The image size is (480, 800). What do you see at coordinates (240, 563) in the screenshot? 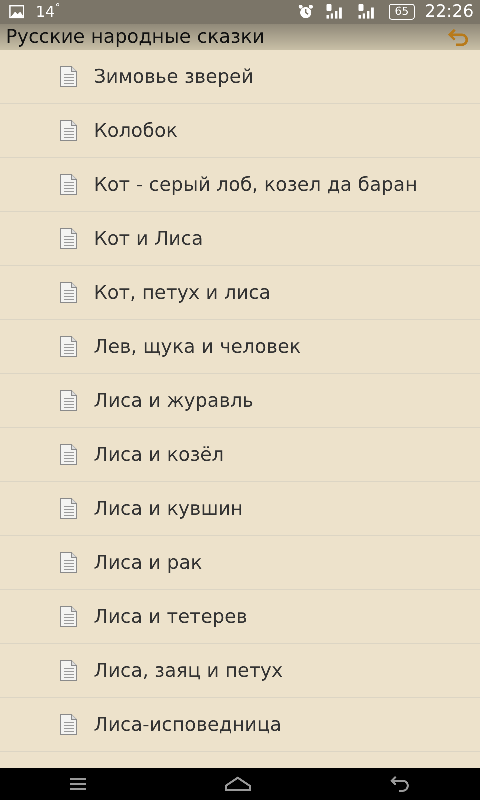
I see `story-list-item: Лиса и рак` at bounding box center [240, 563].